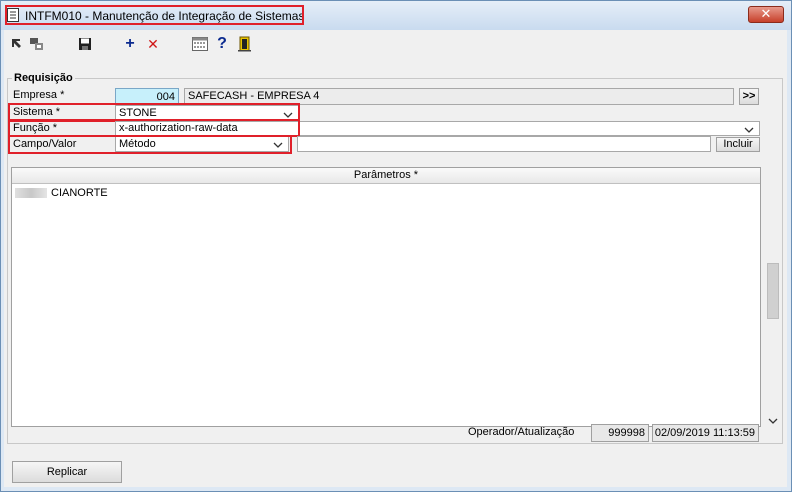  I want to click on scrollbar-thumb, so click(773, 291).